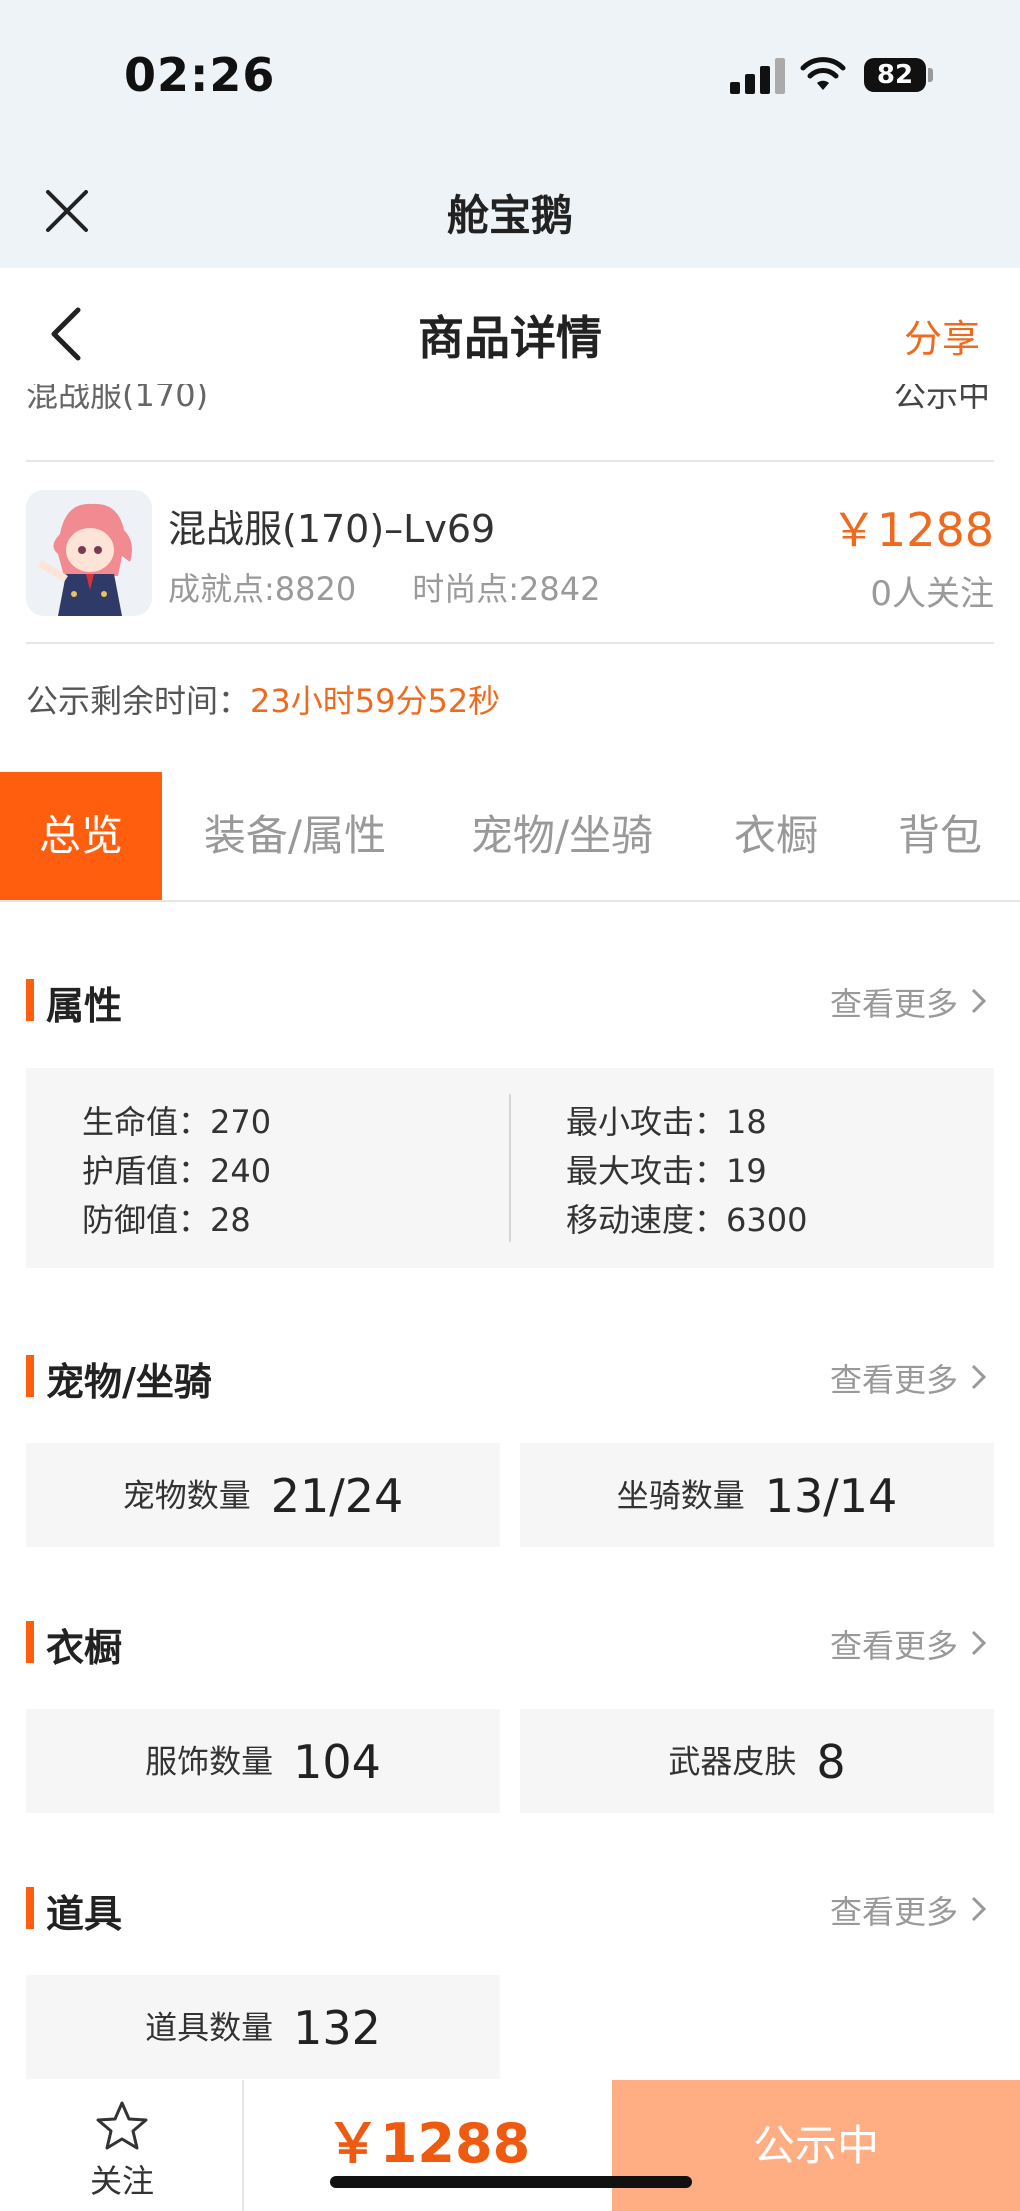 Image resolution: width=1020 pixels, height=2211 pixels. Describe the element at coordinates (138, 701) in the screenshot. I see `countdown-label: 公示剩余时间：` at that location.